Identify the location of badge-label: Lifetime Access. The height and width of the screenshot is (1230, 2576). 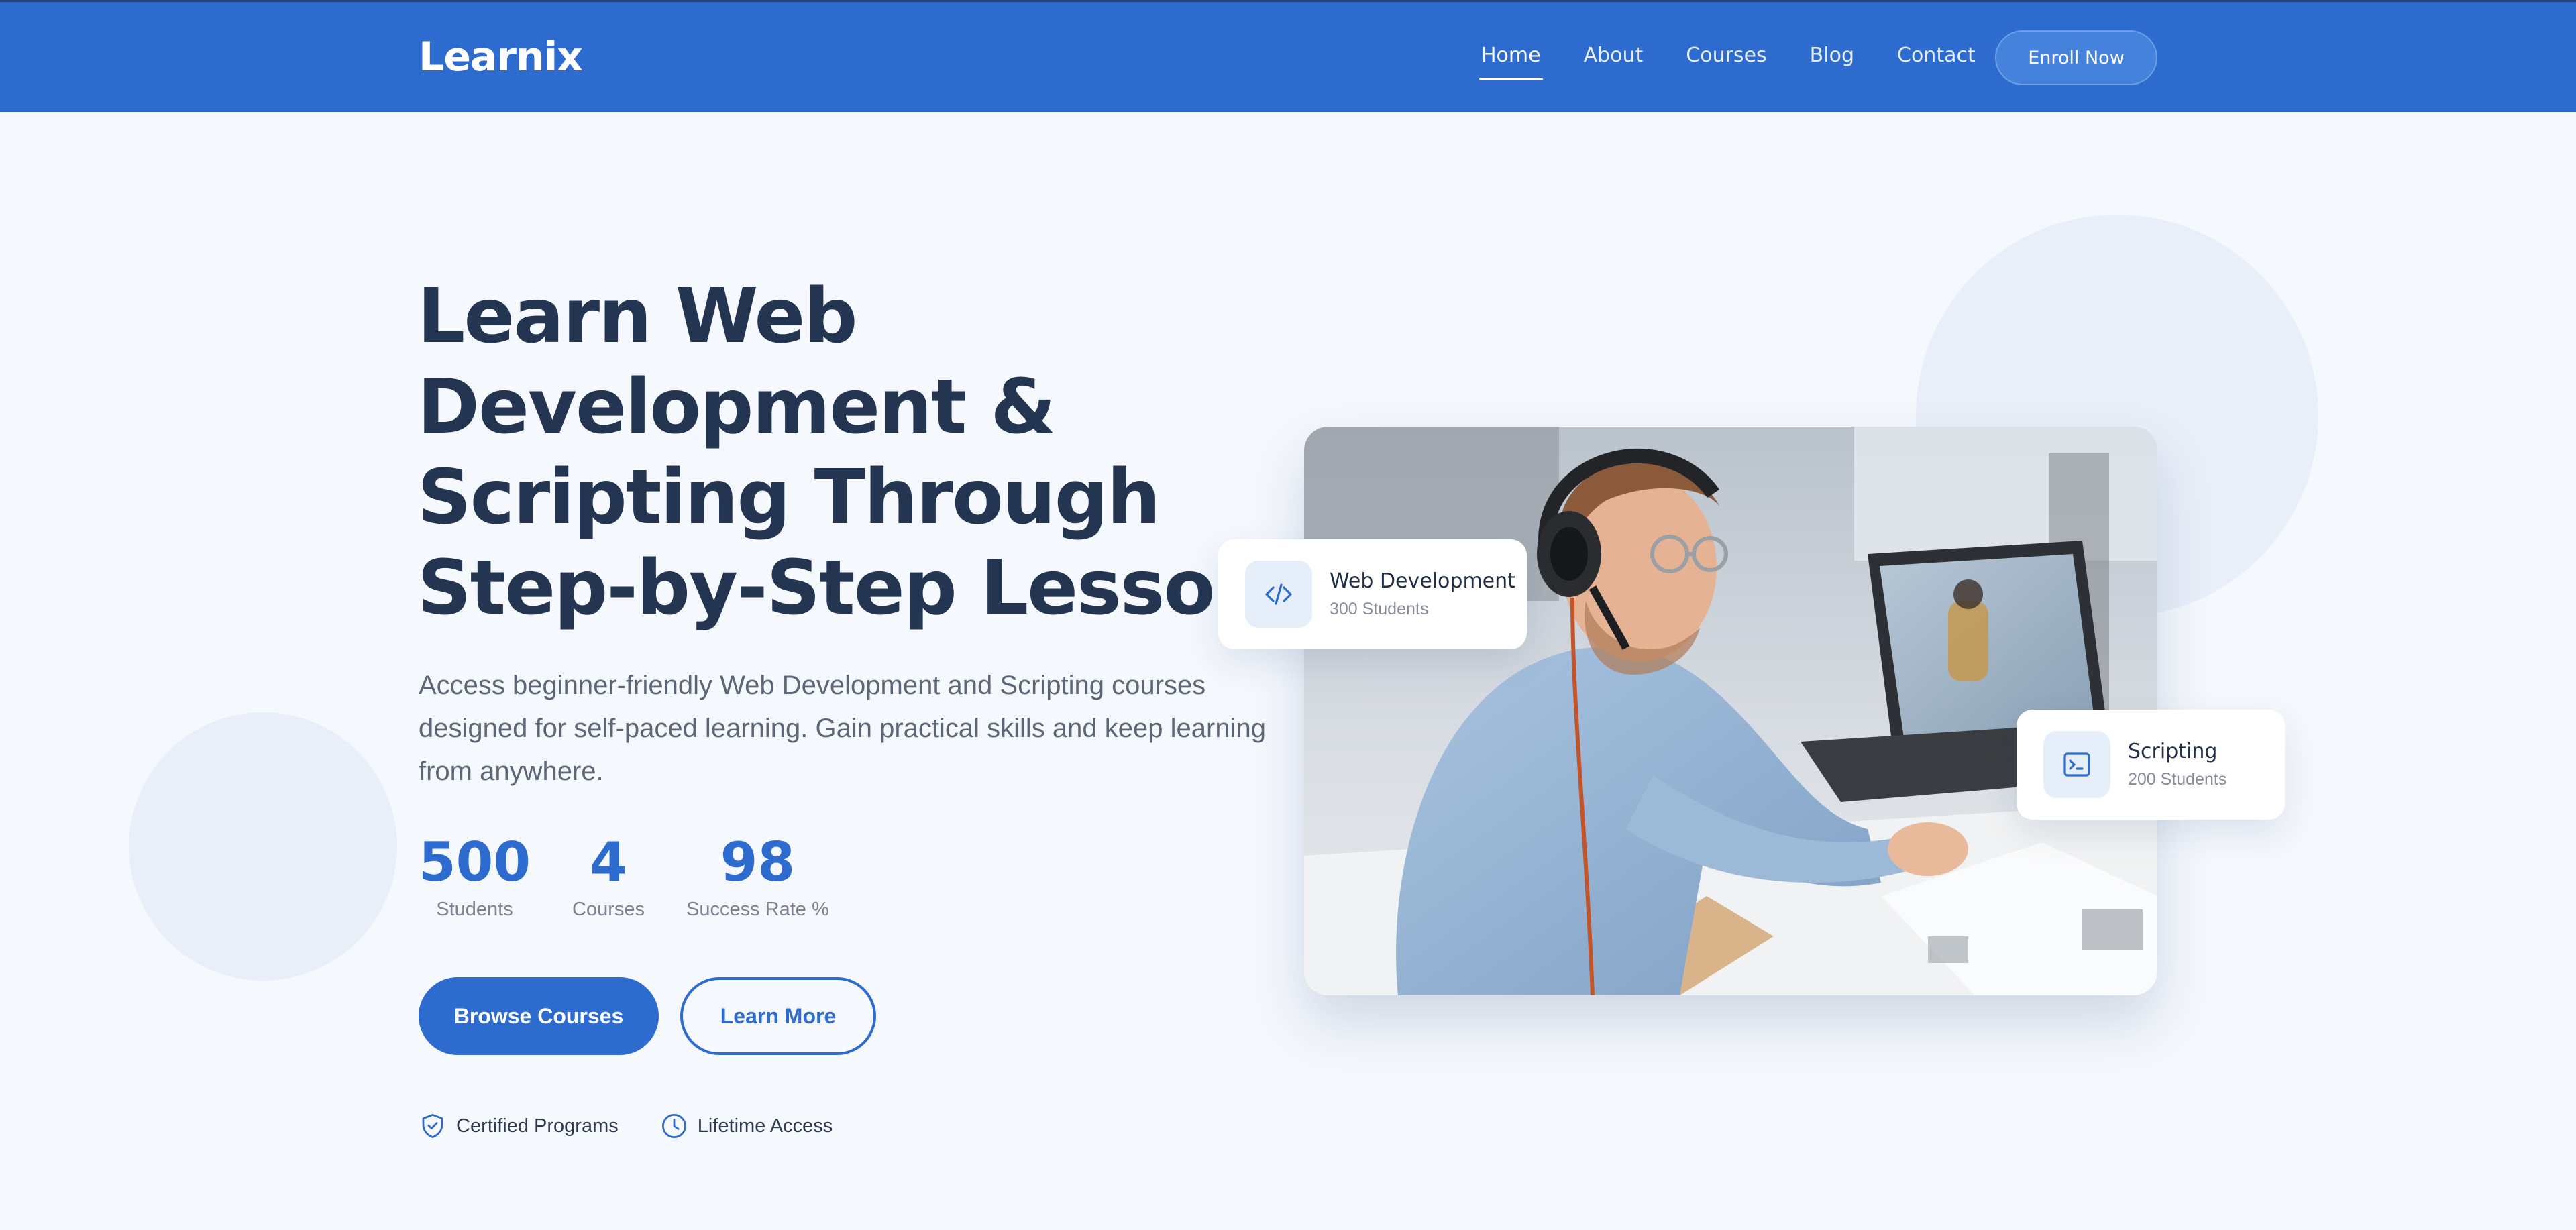
(765, 1126).